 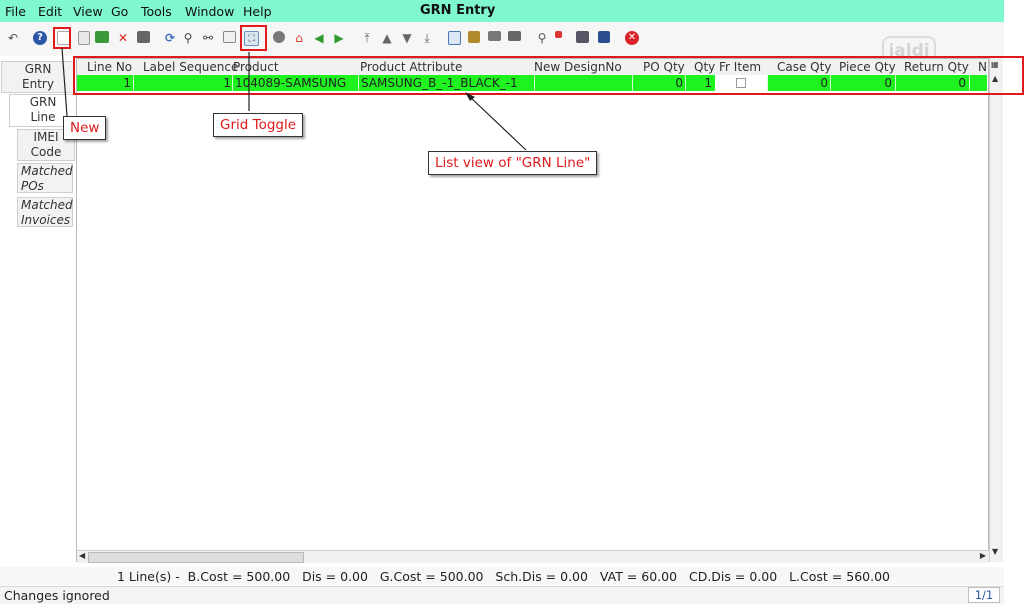 What do you see at coordinates (85, 128) in the screenshot?
I see `callout-new: New` at bounding box center [85, 128].